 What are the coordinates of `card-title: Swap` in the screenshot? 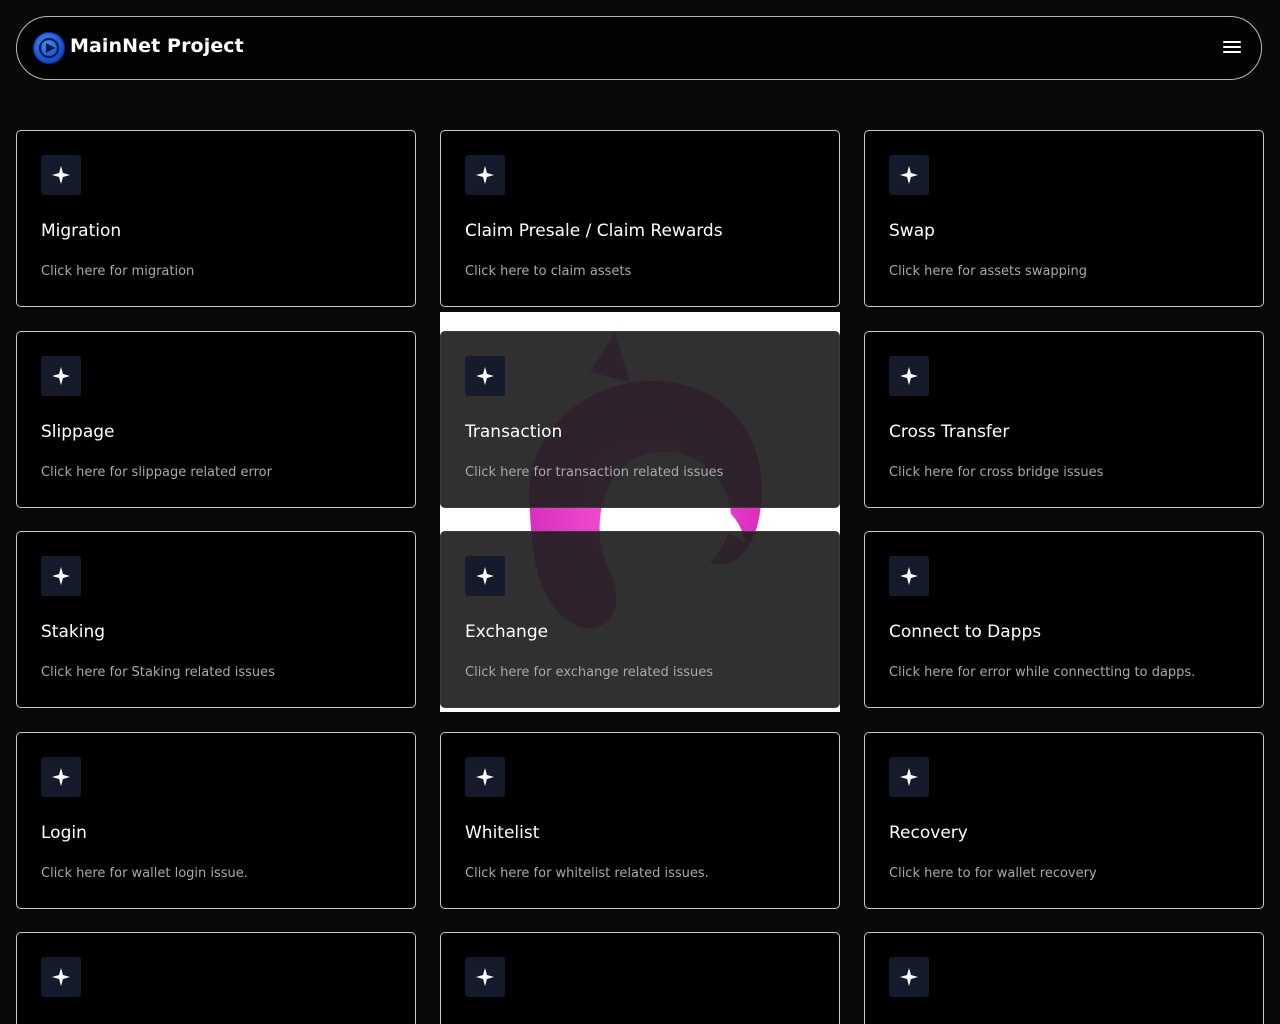 It's located at (912, 231).